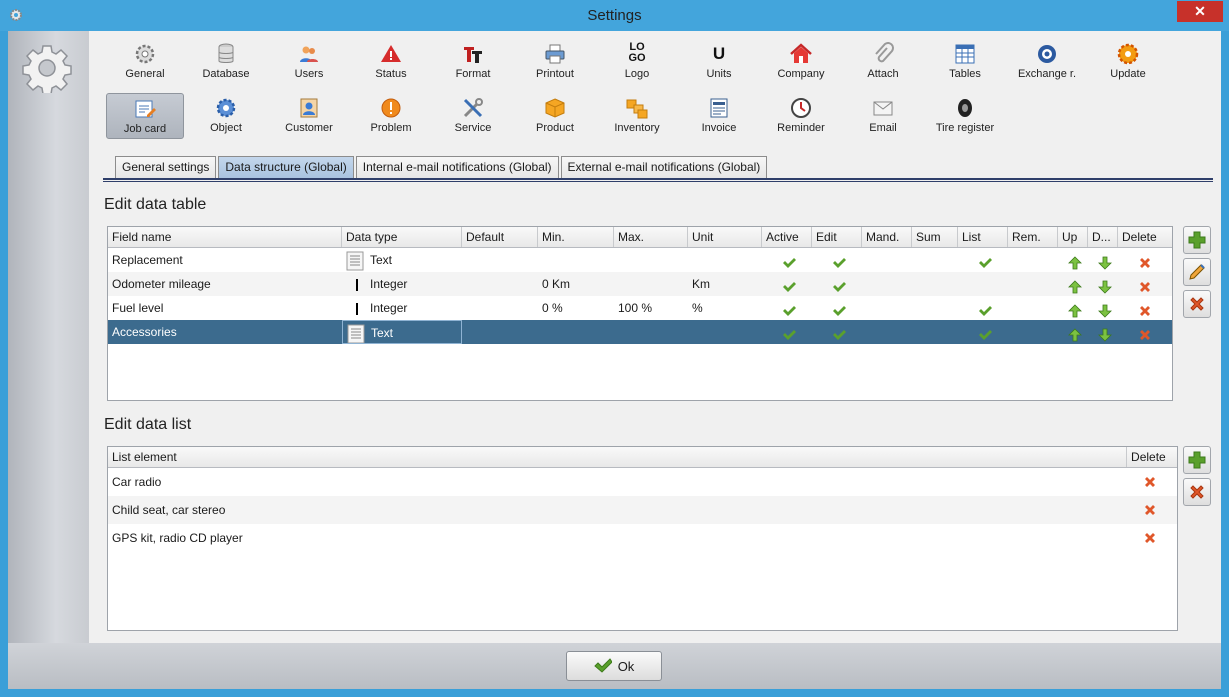 This screenshot has height=697, width=1229. I want to click on toolbar-customer: Customer, so click(309, 116).